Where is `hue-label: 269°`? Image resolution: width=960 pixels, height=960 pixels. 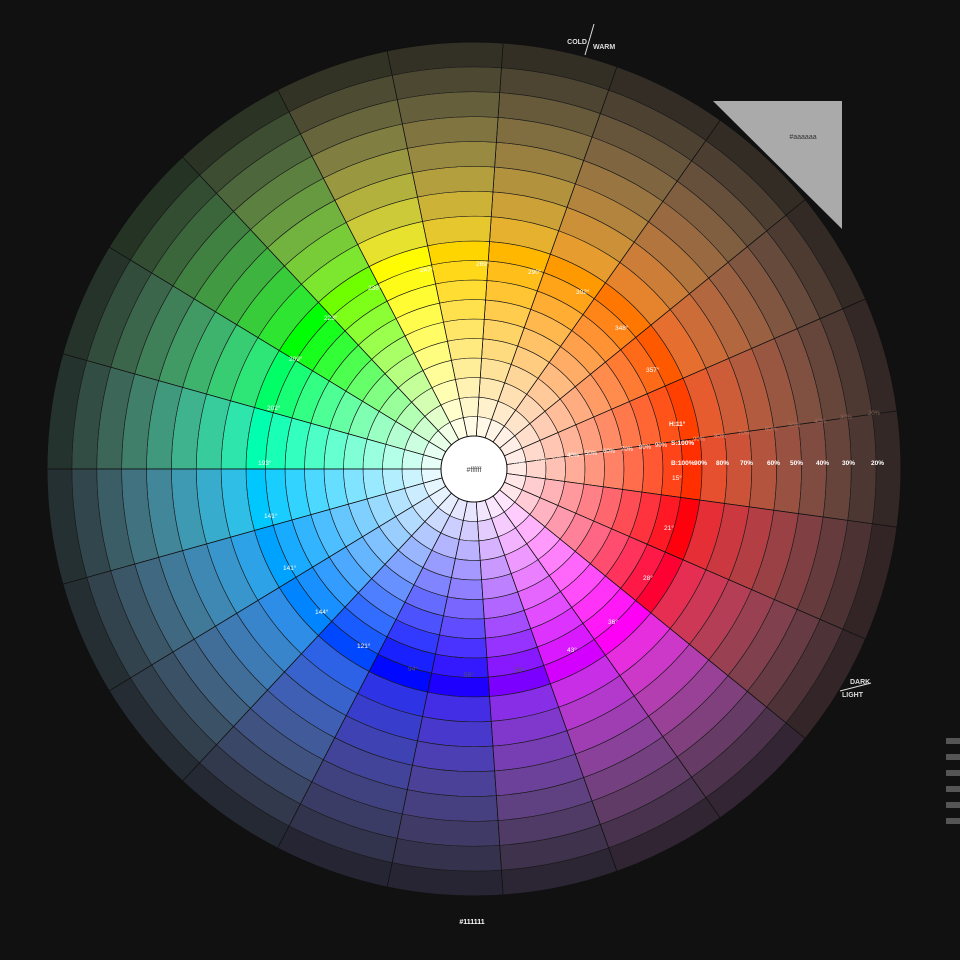 hue-label: 269° is located at coordinates (483, 264).